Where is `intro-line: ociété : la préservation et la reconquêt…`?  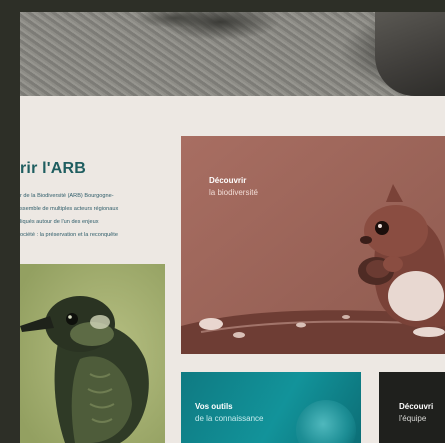
intro-line: ociété : la préservation et la reconquêt… is located at coordinates (69, 235).